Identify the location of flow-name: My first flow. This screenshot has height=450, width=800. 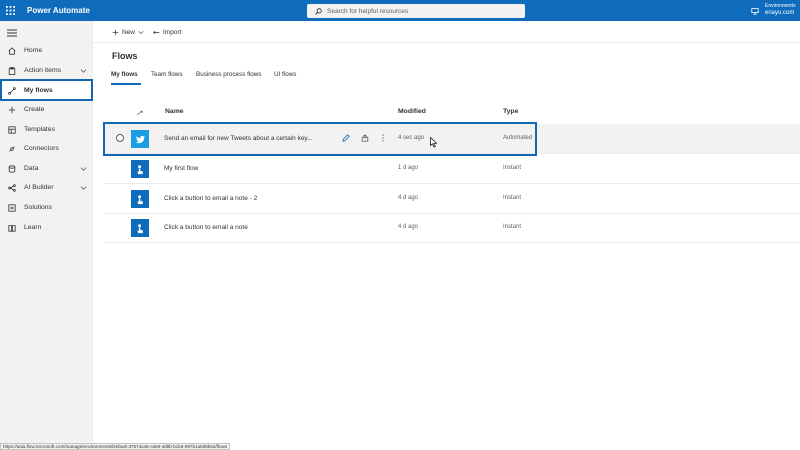
(181, 168).